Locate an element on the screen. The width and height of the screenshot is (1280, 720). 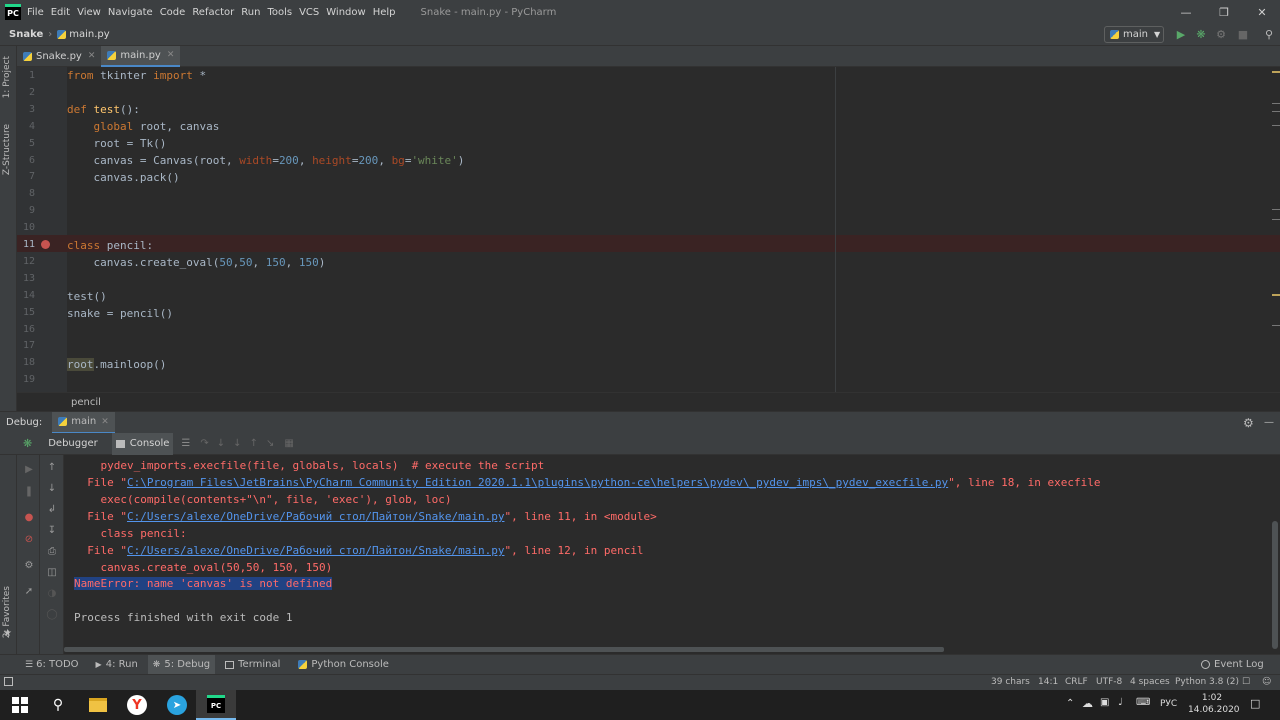
project-tool-tab: 1: Project is located at coordinates (7, 77).